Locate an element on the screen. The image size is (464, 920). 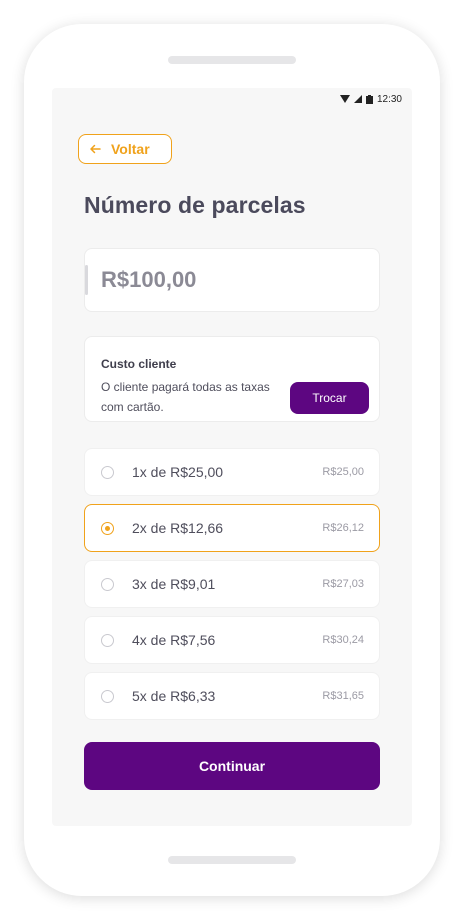
amount-caret is located at coordinates (86, 280).